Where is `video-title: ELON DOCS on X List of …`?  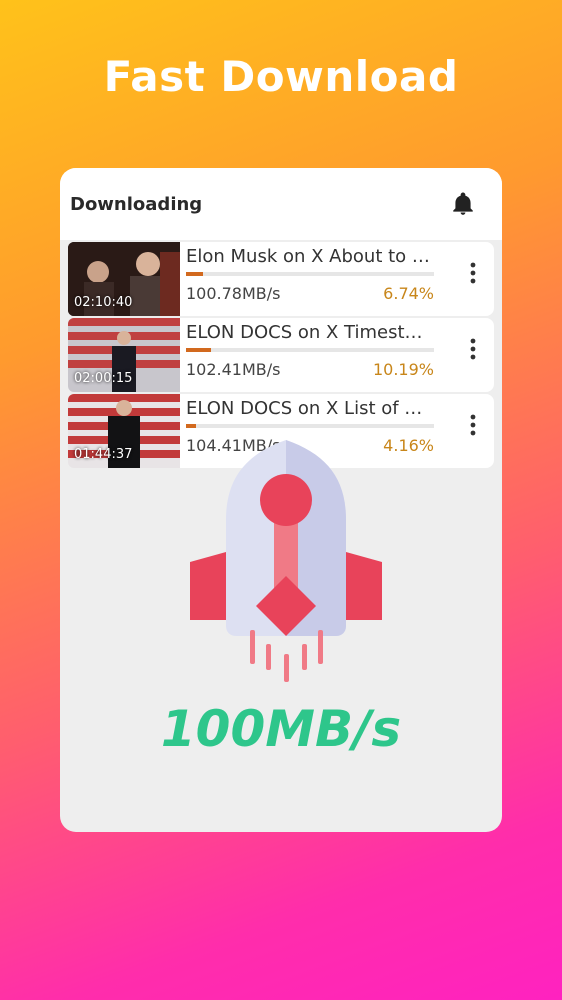
video-title: ELON DOCS on X List of … is located at coordinates (304, 408).